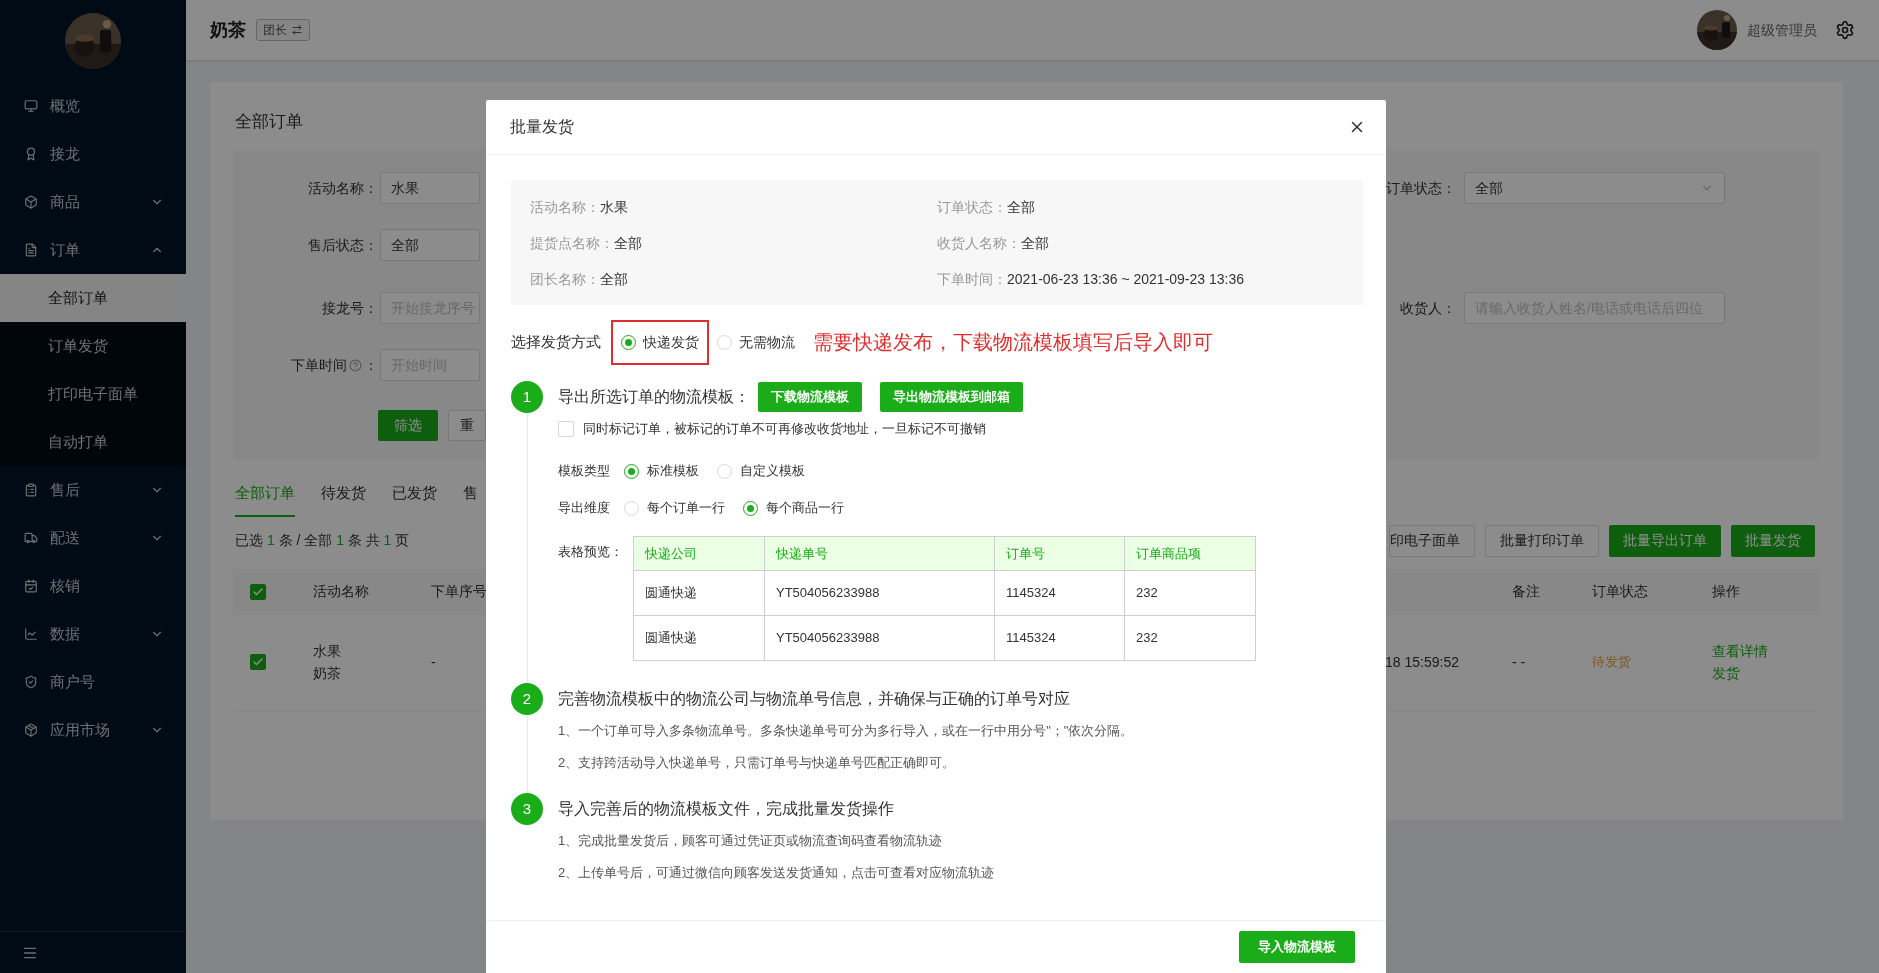  I want to click on radio-option: 每个商品一行, so click(793, 508).